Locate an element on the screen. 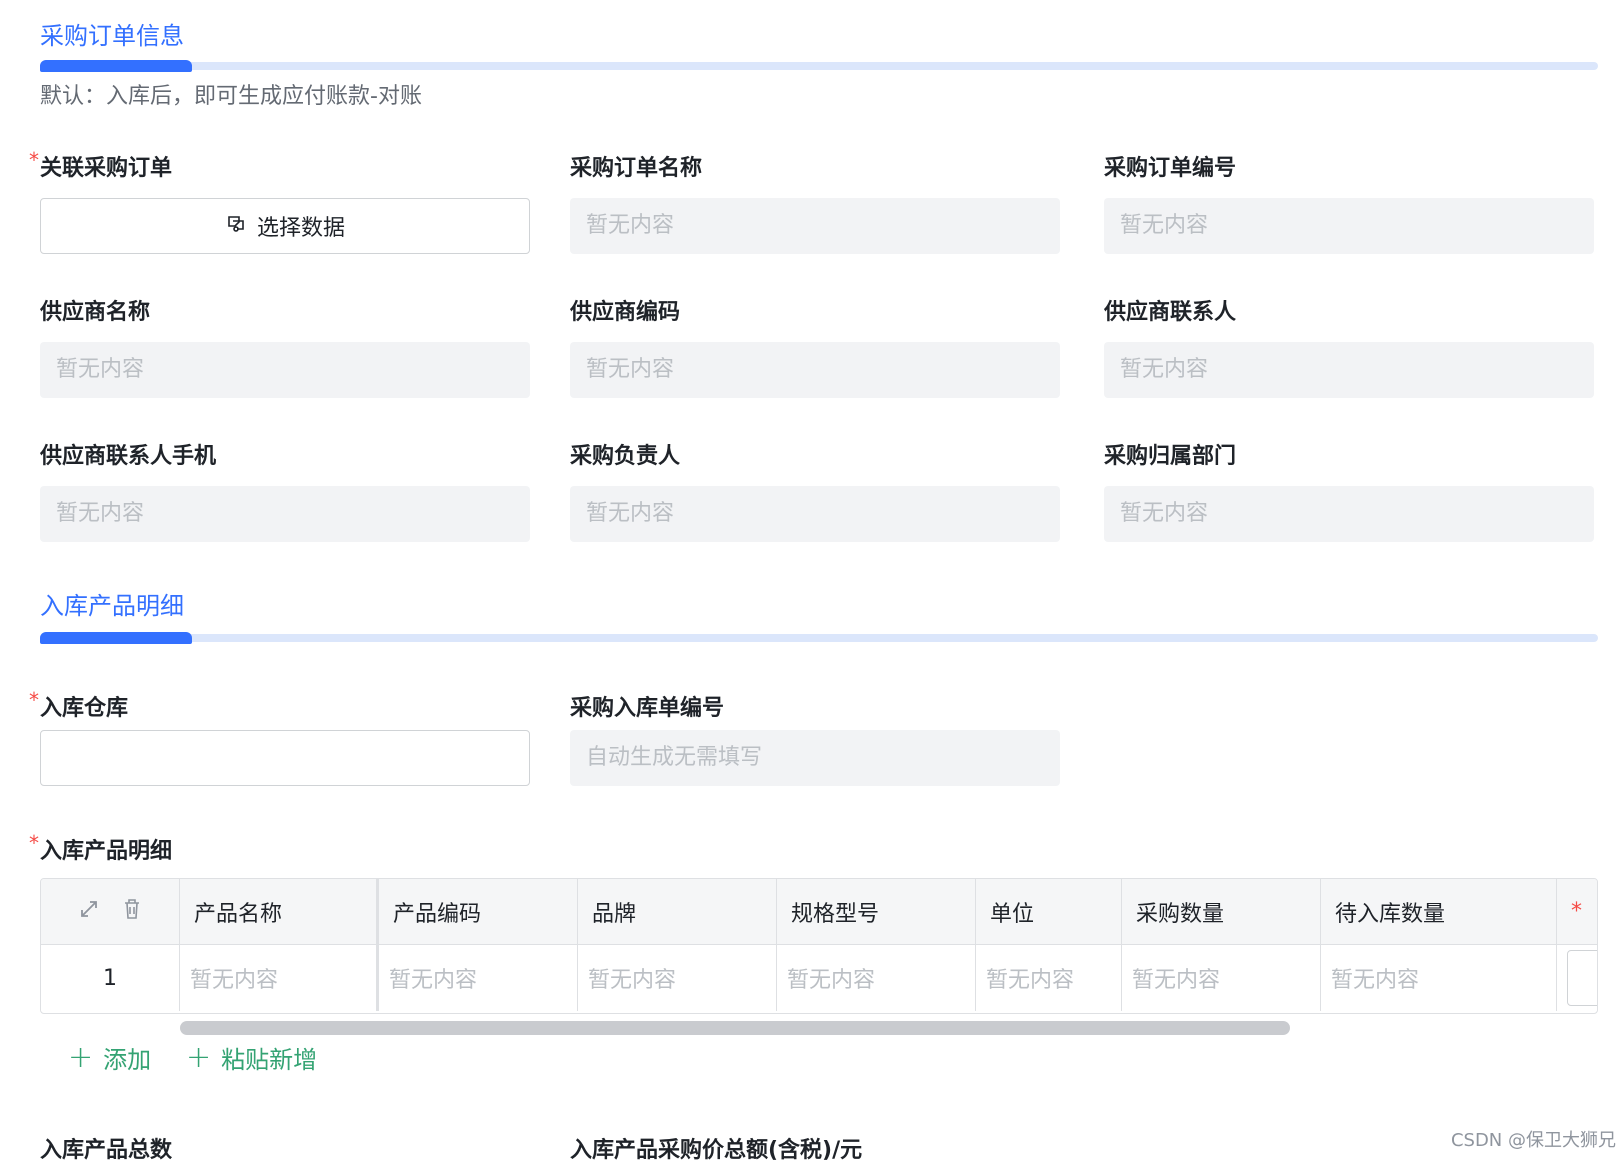  po-name-field: 暂无内容 is located at coordinates (815, 226).